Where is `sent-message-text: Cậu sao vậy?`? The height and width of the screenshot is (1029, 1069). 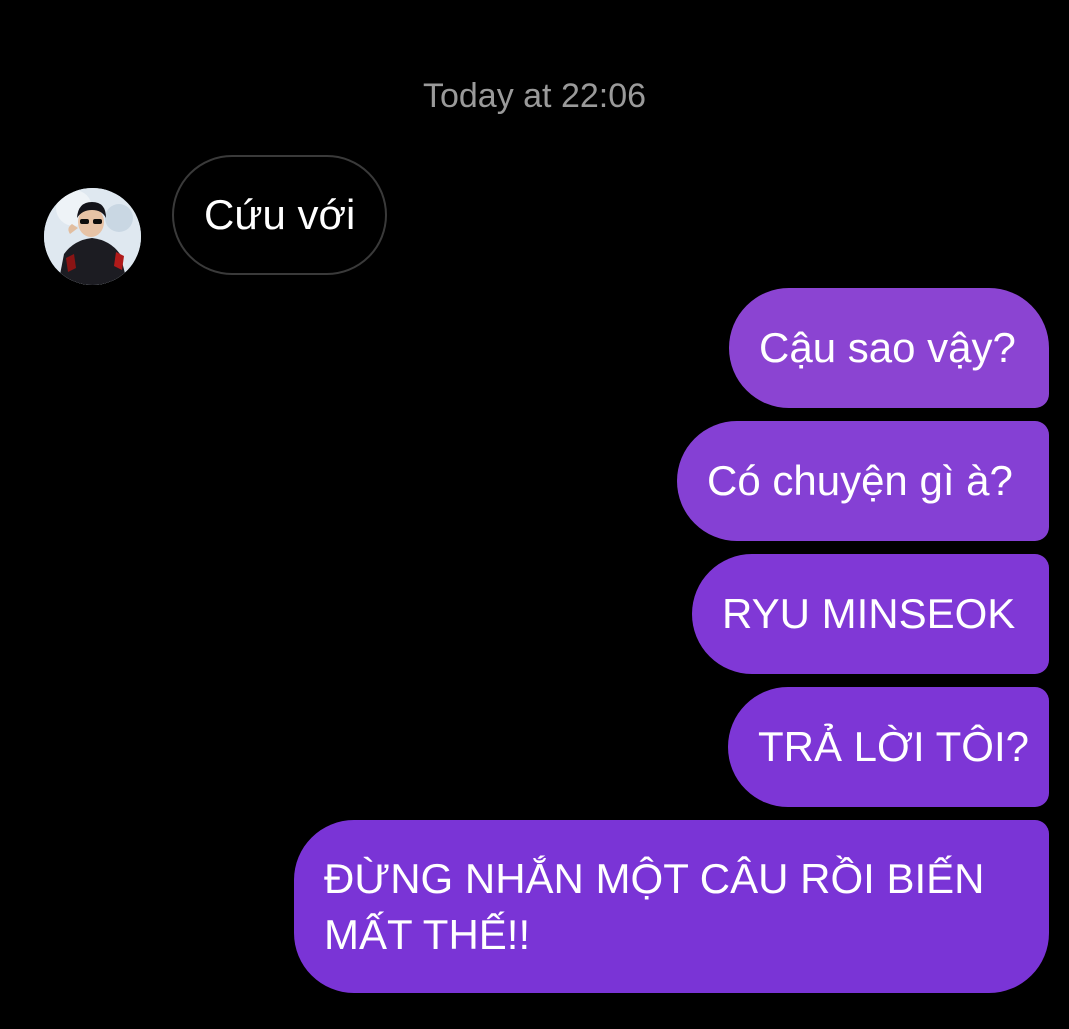
sent-message-text: Cậu sao vậy? is located at coordinates (887, 347).